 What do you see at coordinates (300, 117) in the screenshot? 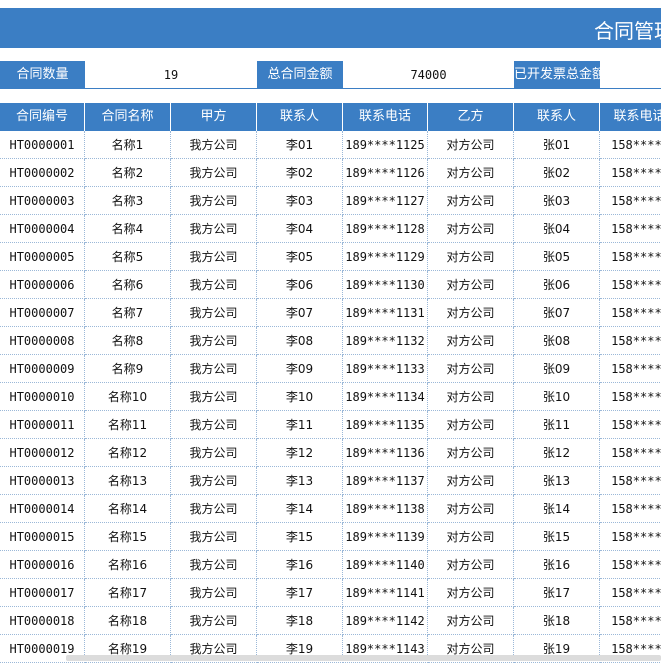
I see `header-col-contact-a: 联系人` at bounding box center [300, 117].